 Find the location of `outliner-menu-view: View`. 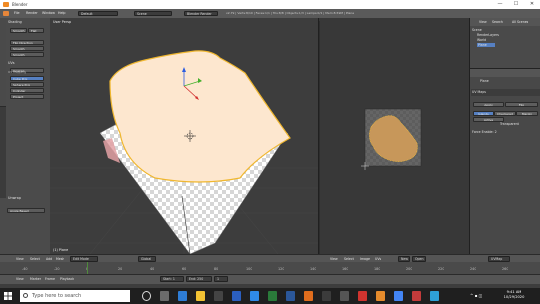

outliner-menu-view: View is located at coordinates (483, 22).